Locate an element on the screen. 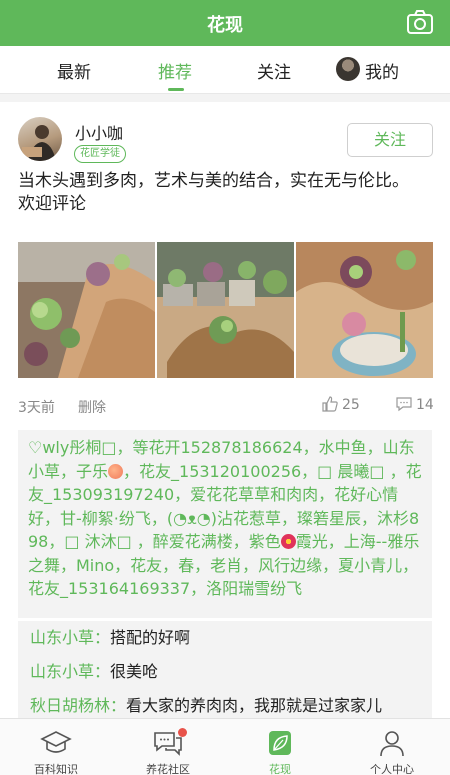 The image size is (450, 775). bottom-nav: 百科知识 养花社区 花现 个人中心 is located at coordinates (225, 746).